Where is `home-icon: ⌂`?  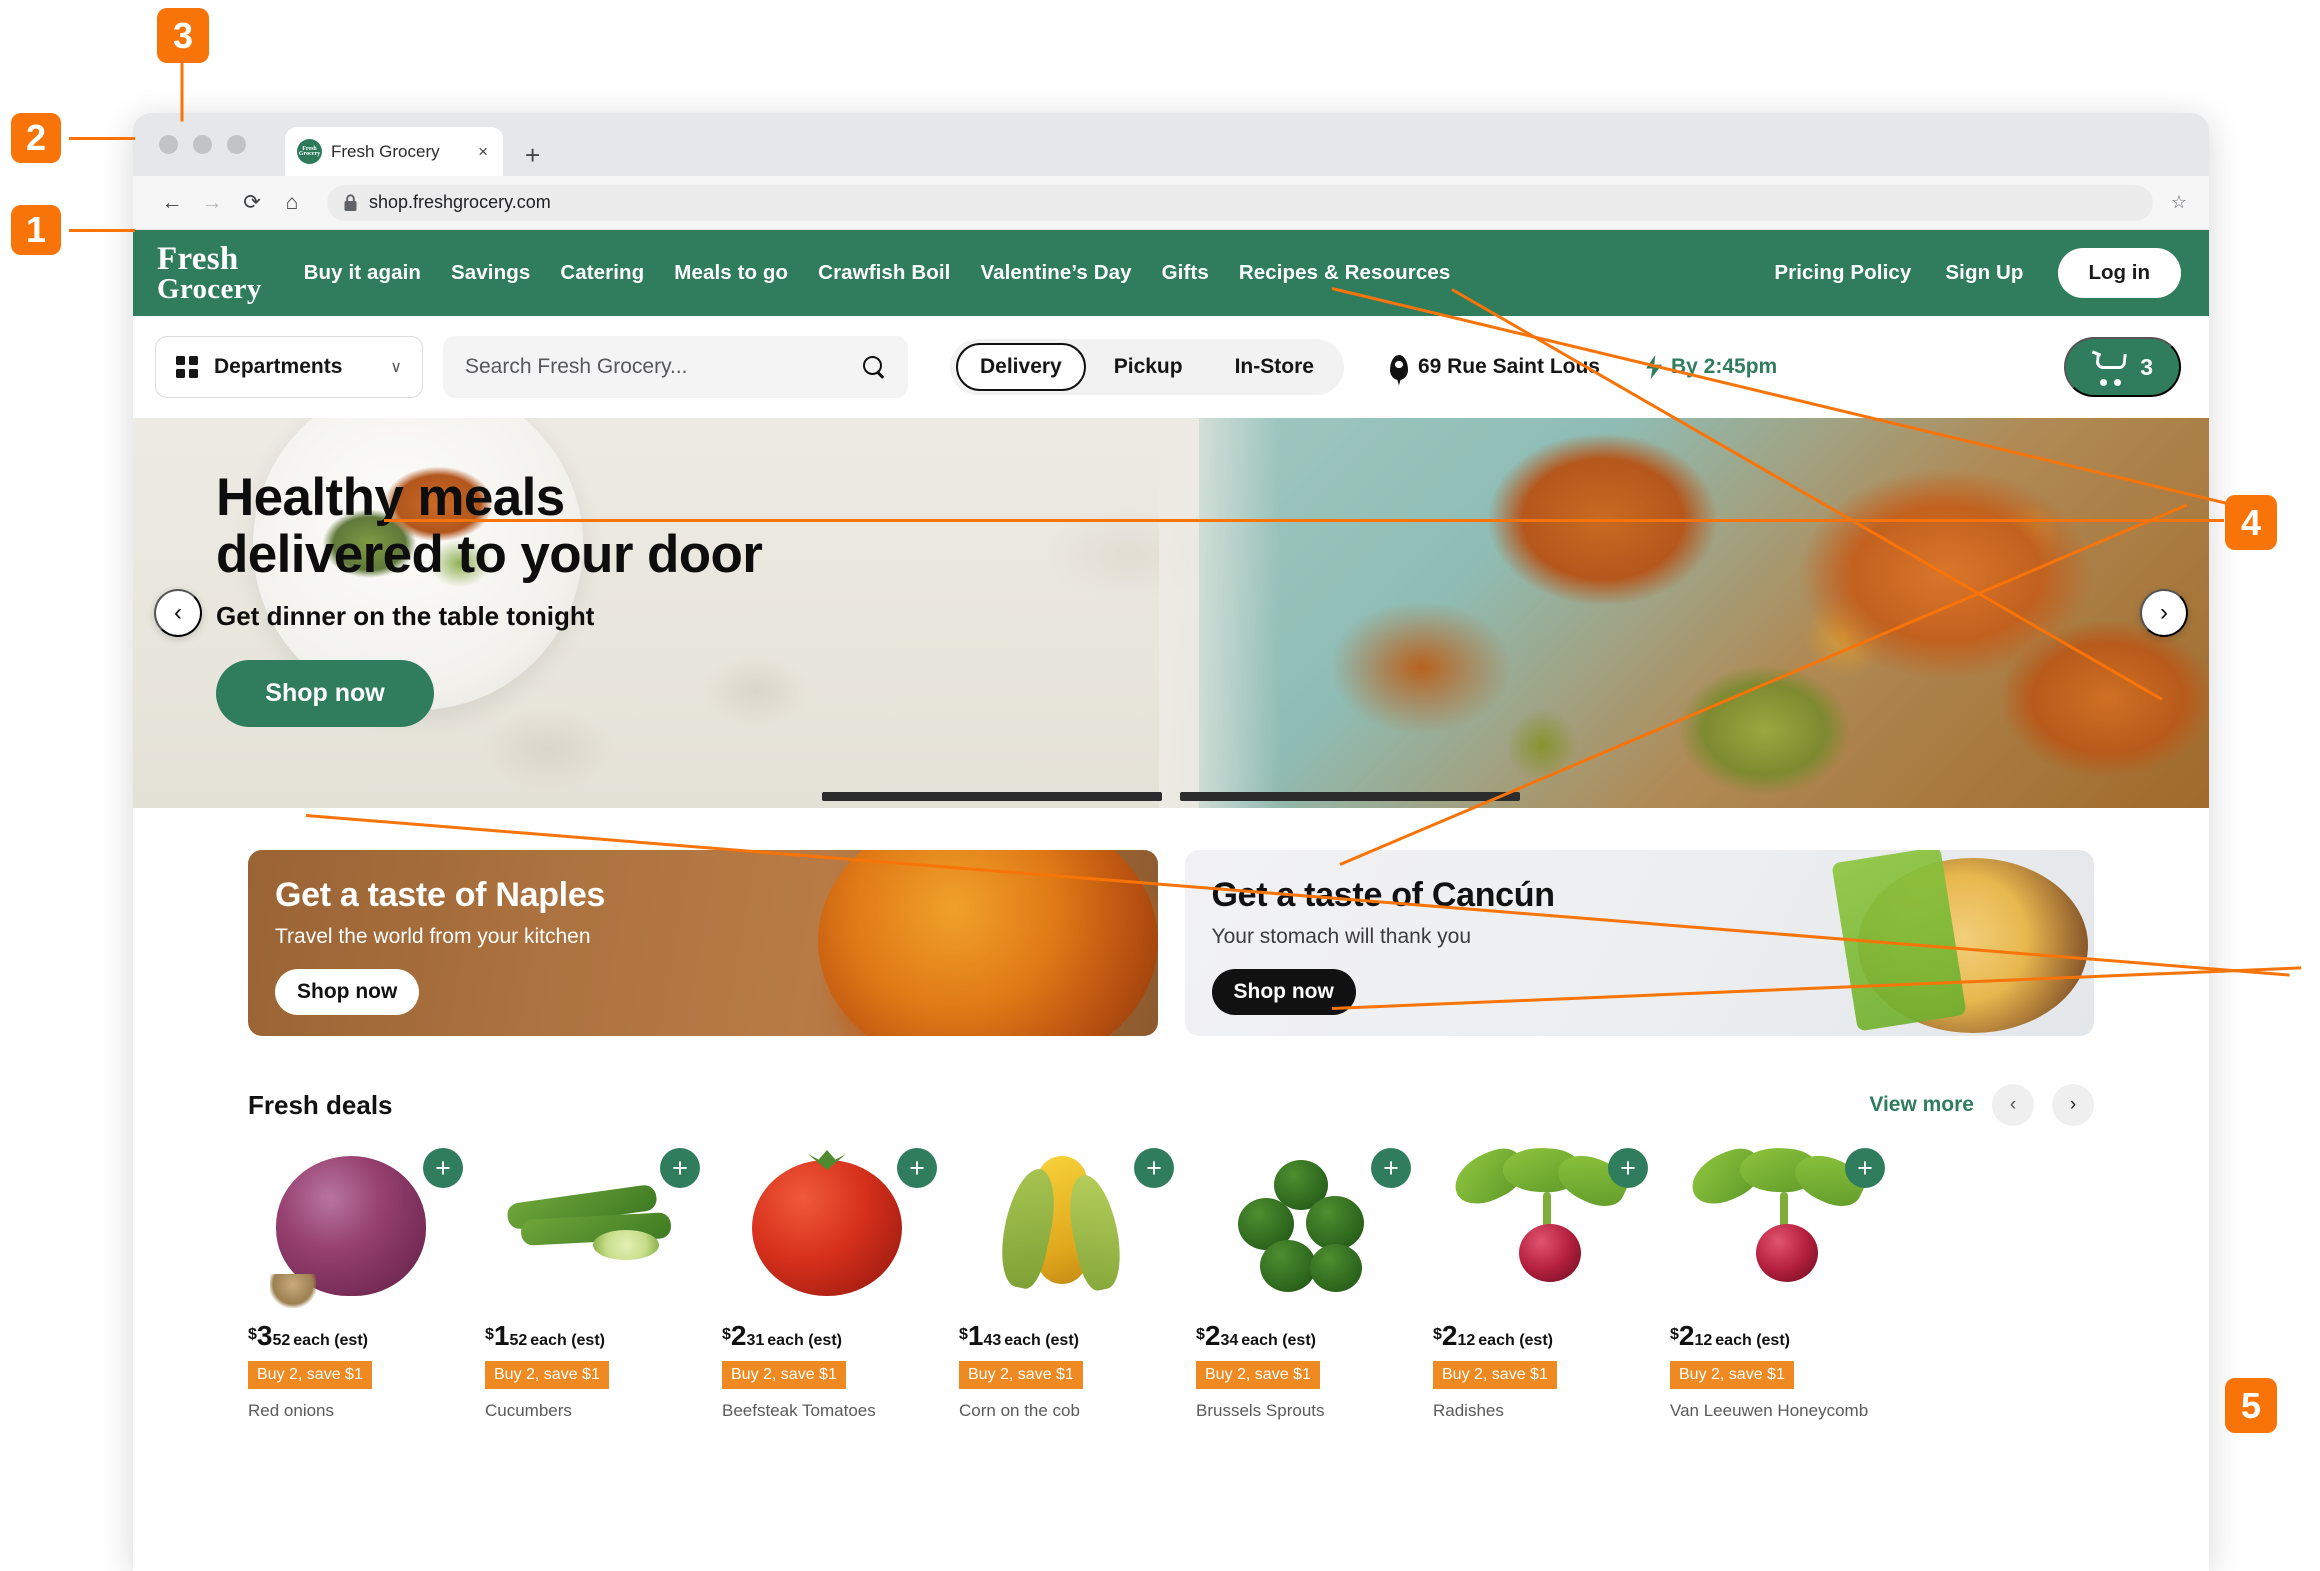 home-icon: ⌂ is located at coordinates (292, 203).